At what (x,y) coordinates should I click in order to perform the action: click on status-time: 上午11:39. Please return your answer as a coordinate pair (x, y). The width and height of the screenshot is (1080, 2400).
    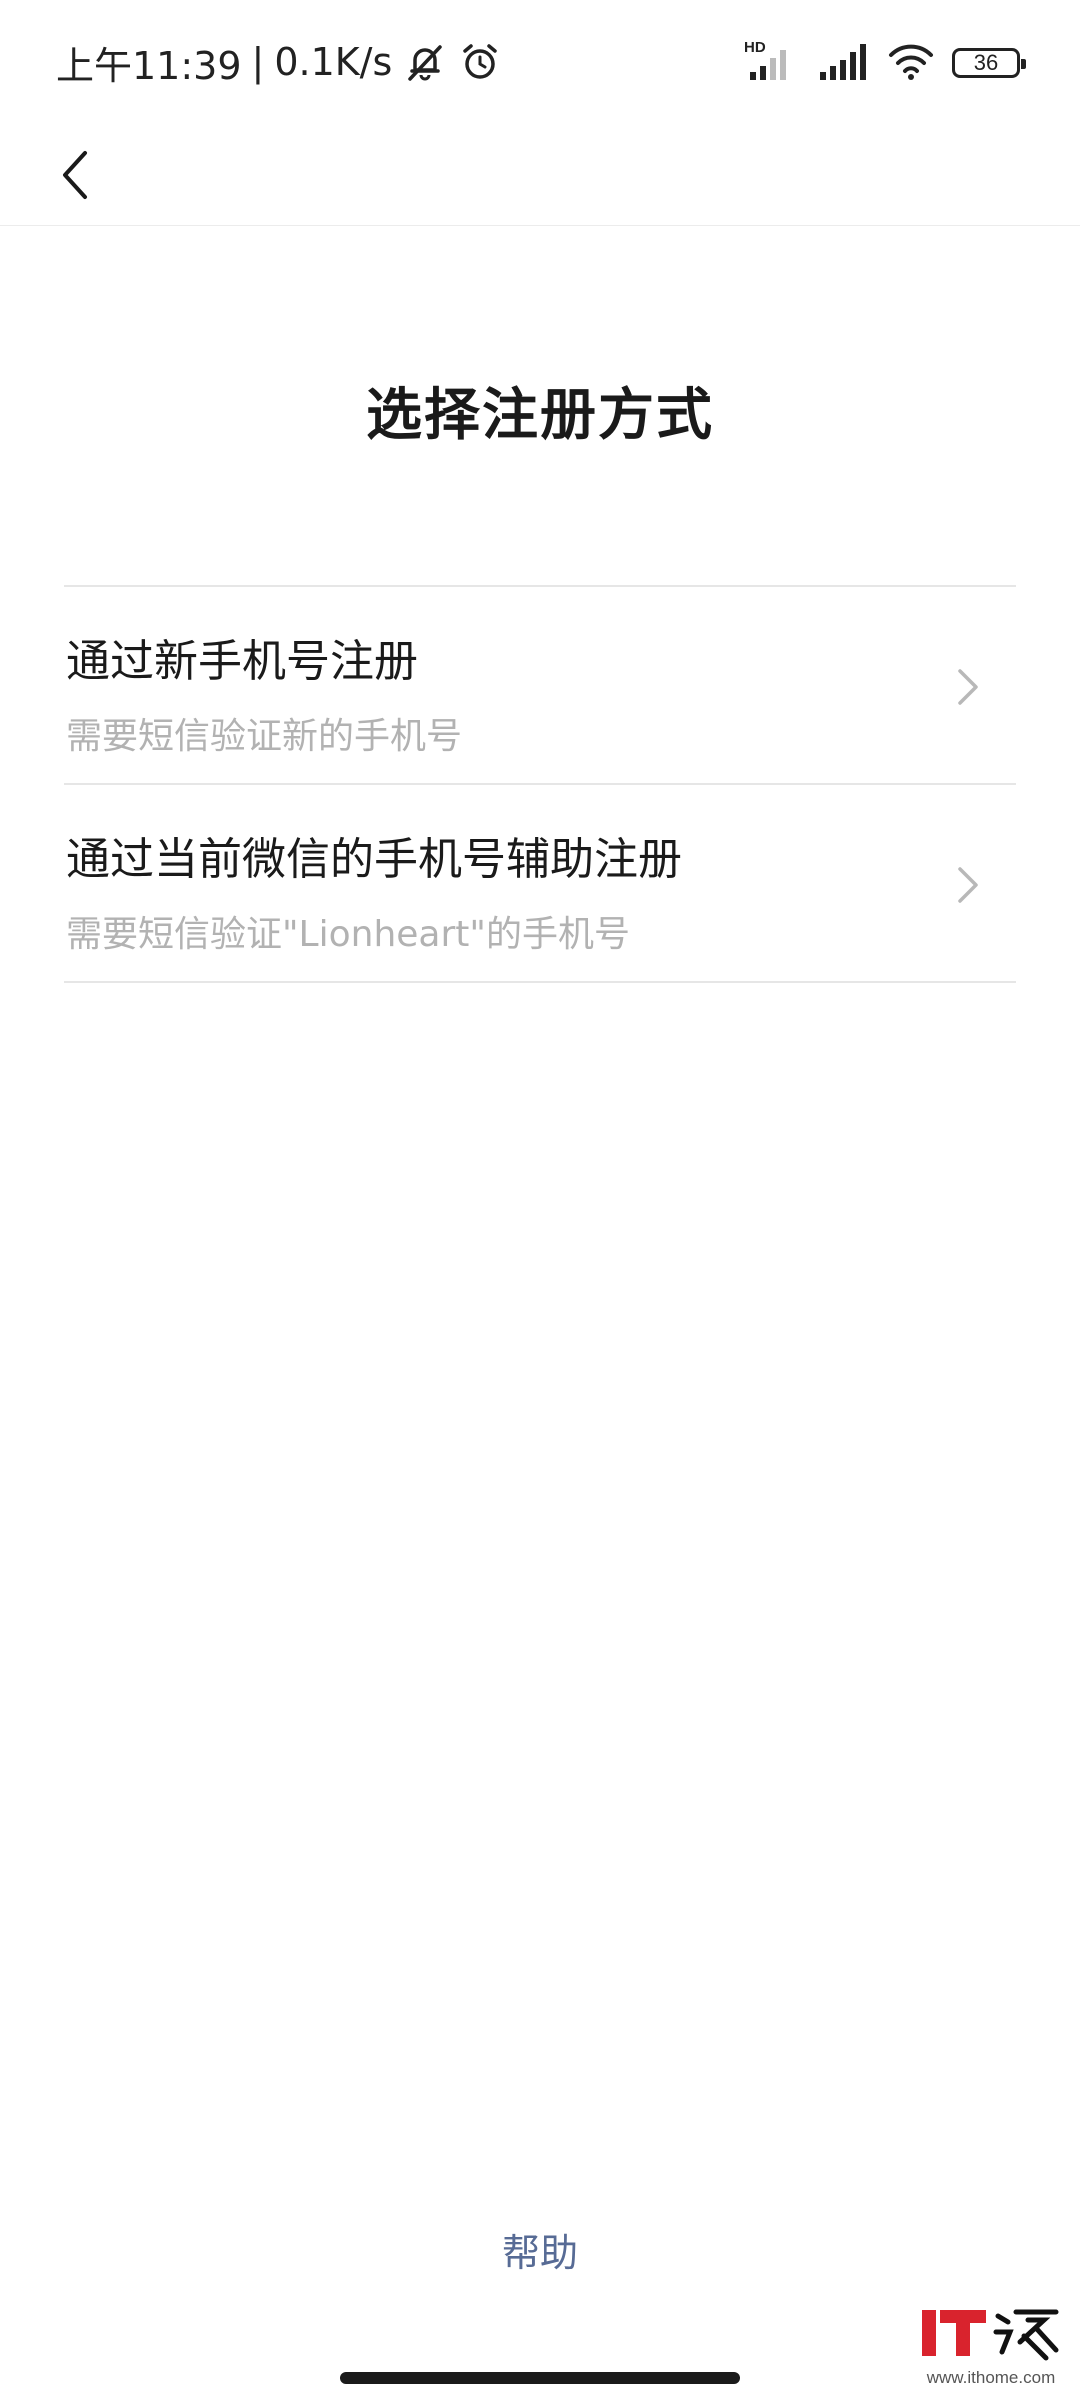
    Looking at the image, I should click on (149, 65).